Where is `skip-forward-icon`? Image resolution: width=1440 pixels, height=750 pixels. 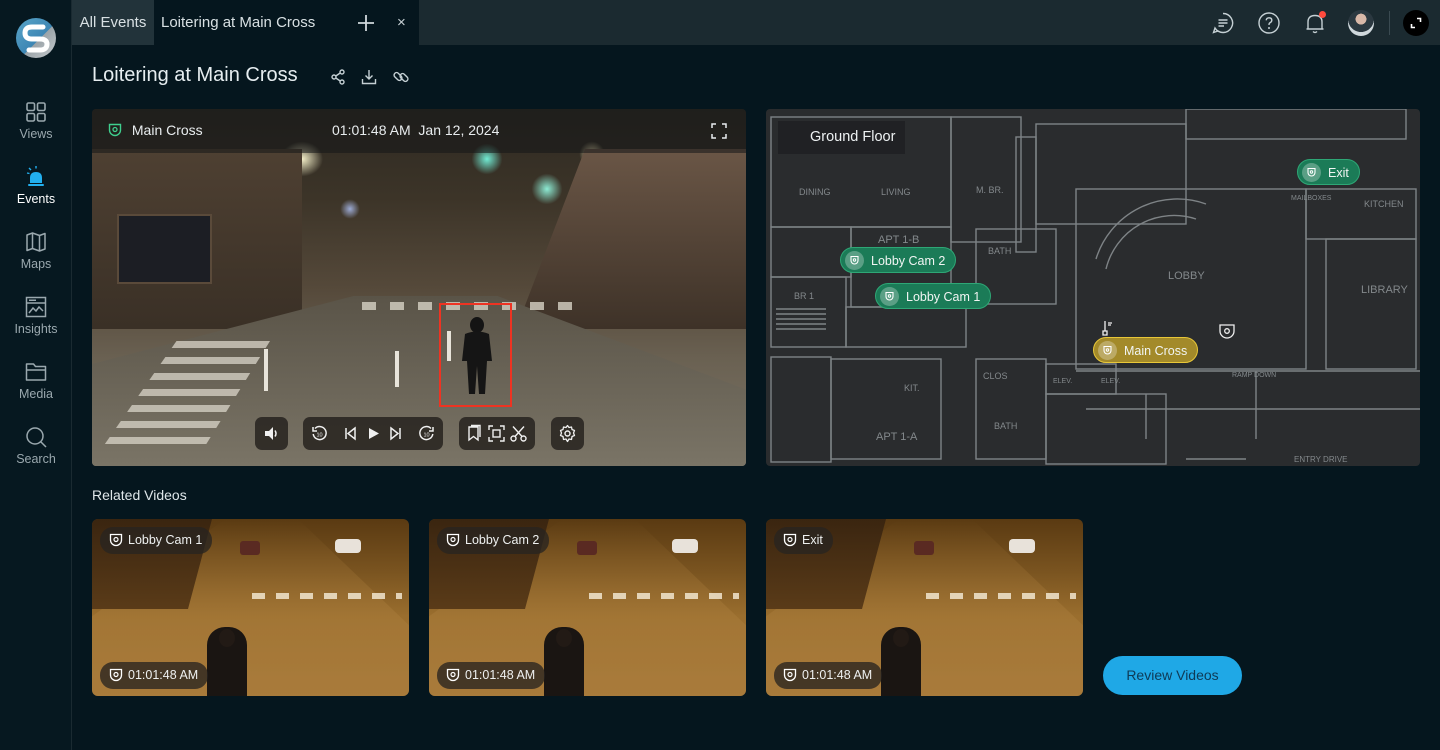 skip-forward-icon is located at coordinates (395, 433).